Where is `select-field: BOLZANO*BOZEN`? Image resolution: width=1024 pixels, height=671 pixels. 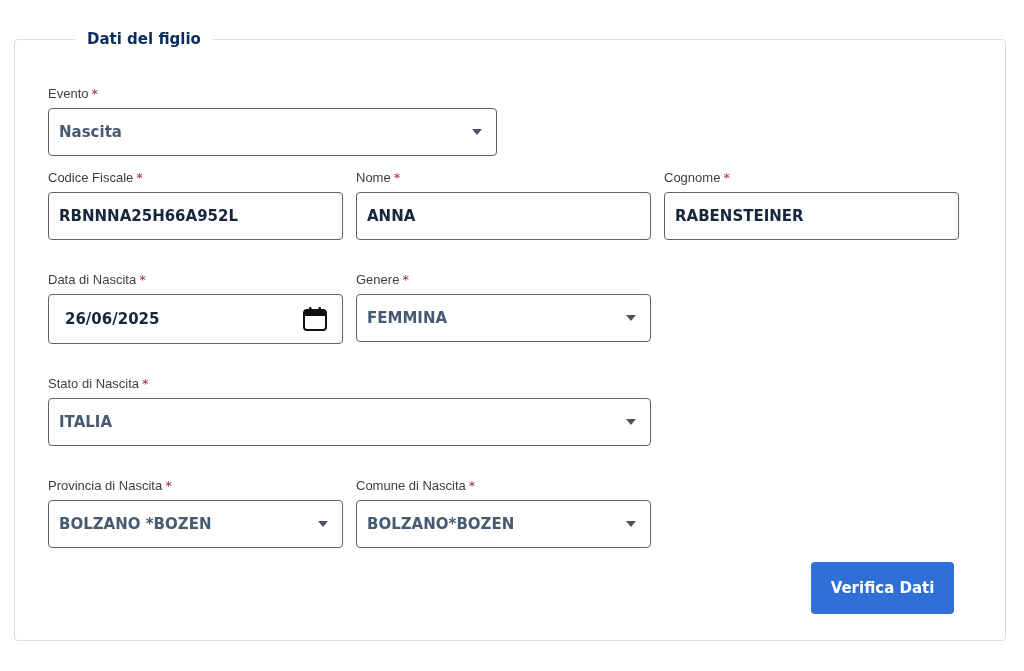 select-field: BOLZANO*BOZEN is located at coordinates (503, 524).